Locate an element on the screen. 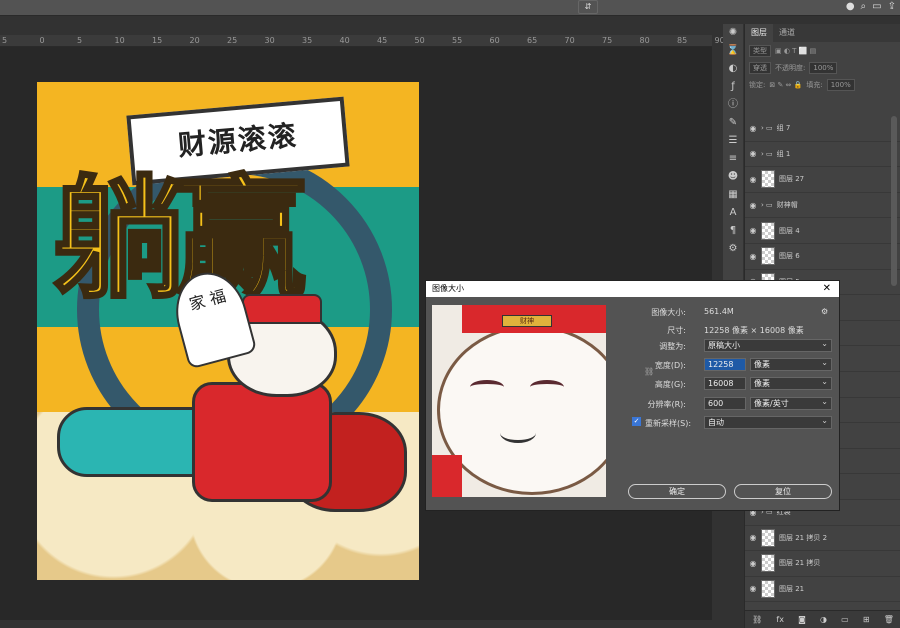 The height and width of the screenshot is (628, 900). lock-label: 锁定: is located at coordinates (757, 84).